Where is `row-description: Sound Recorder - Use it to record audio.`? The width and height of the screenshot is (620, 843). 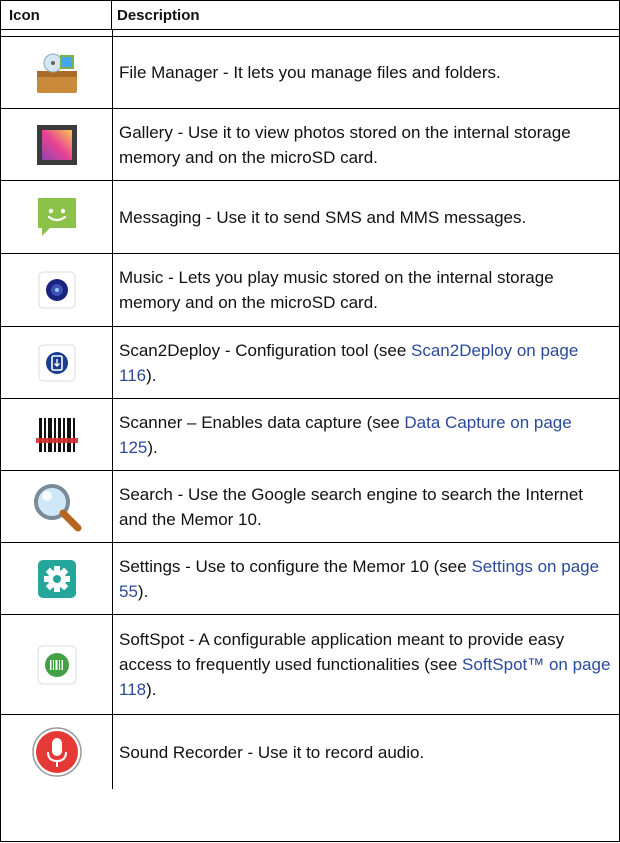
row-description: Sound Recorder - Use it to record audio. is located at coordinates (272, 752).